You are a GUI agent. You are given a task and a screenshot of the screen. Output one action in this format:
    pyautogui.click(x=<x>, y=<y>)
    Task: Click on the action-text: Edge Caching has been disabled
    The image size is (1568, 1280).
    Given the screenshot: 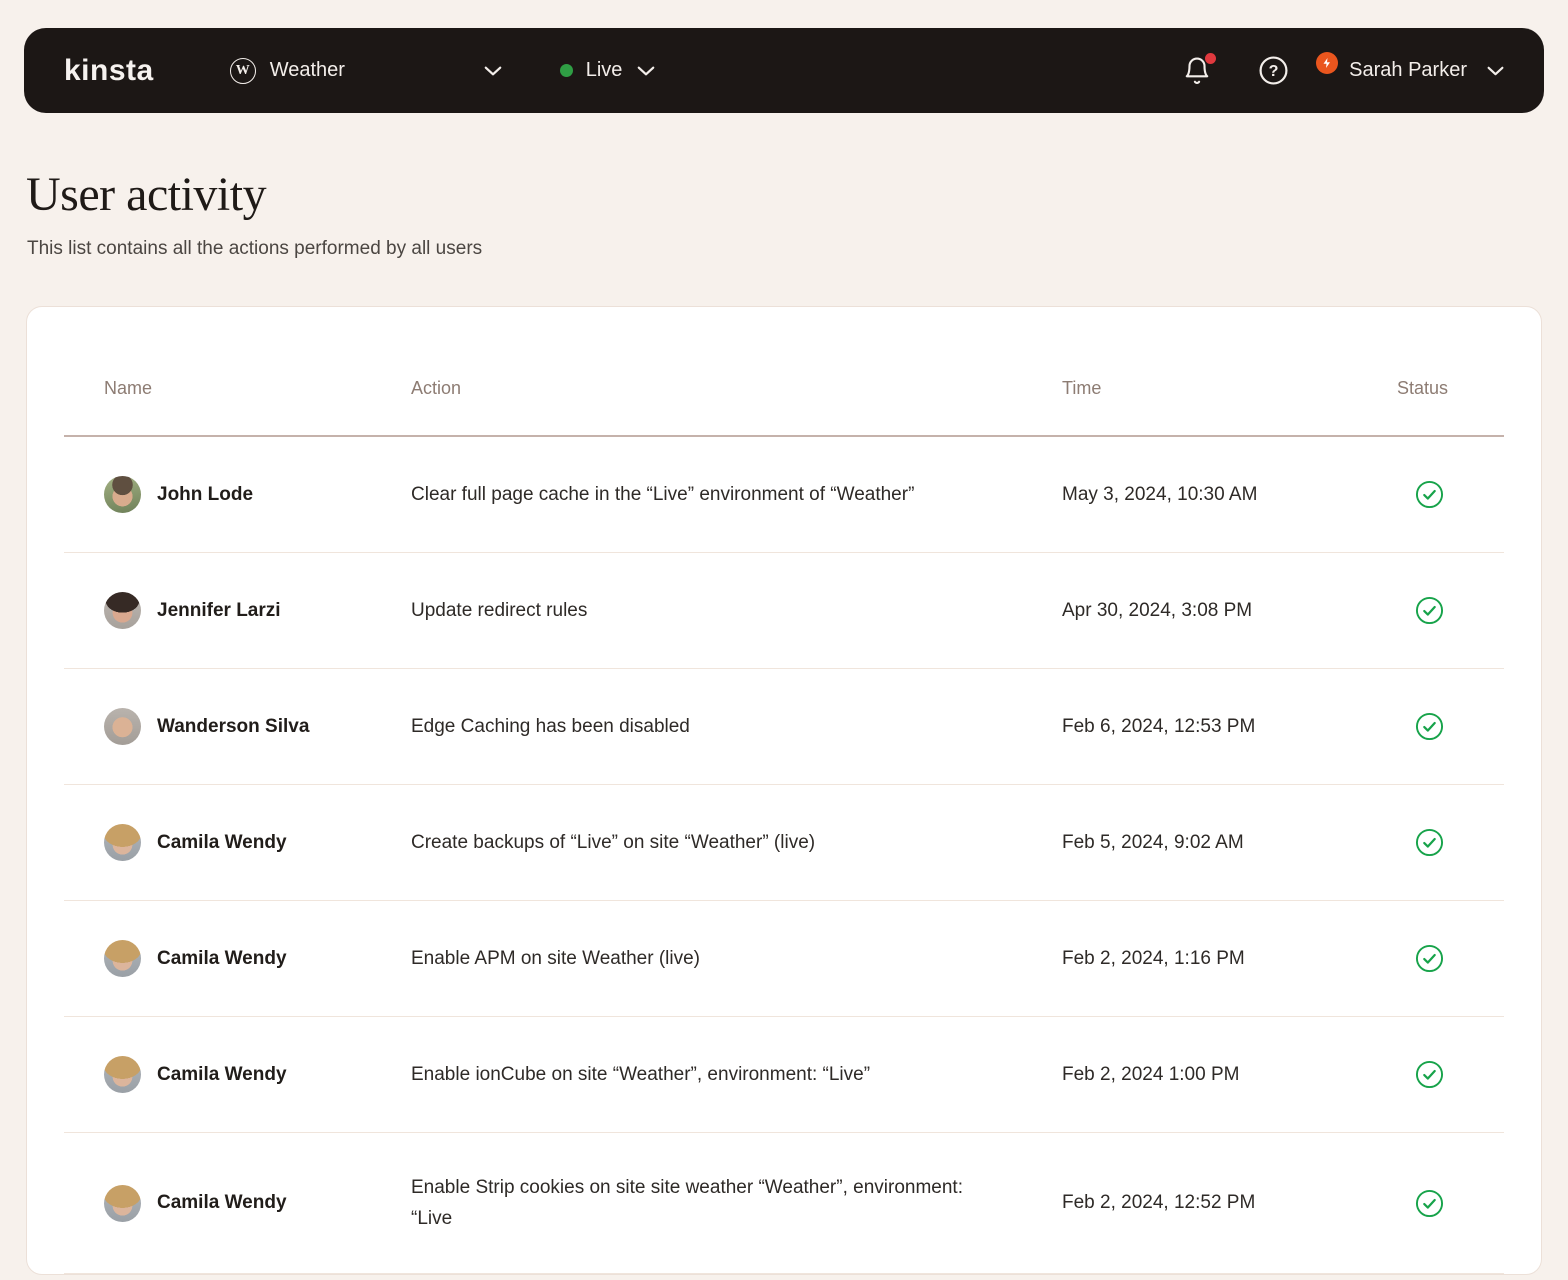 What is the action you would take?
    pyautogui.click(x=550, y=726)
    